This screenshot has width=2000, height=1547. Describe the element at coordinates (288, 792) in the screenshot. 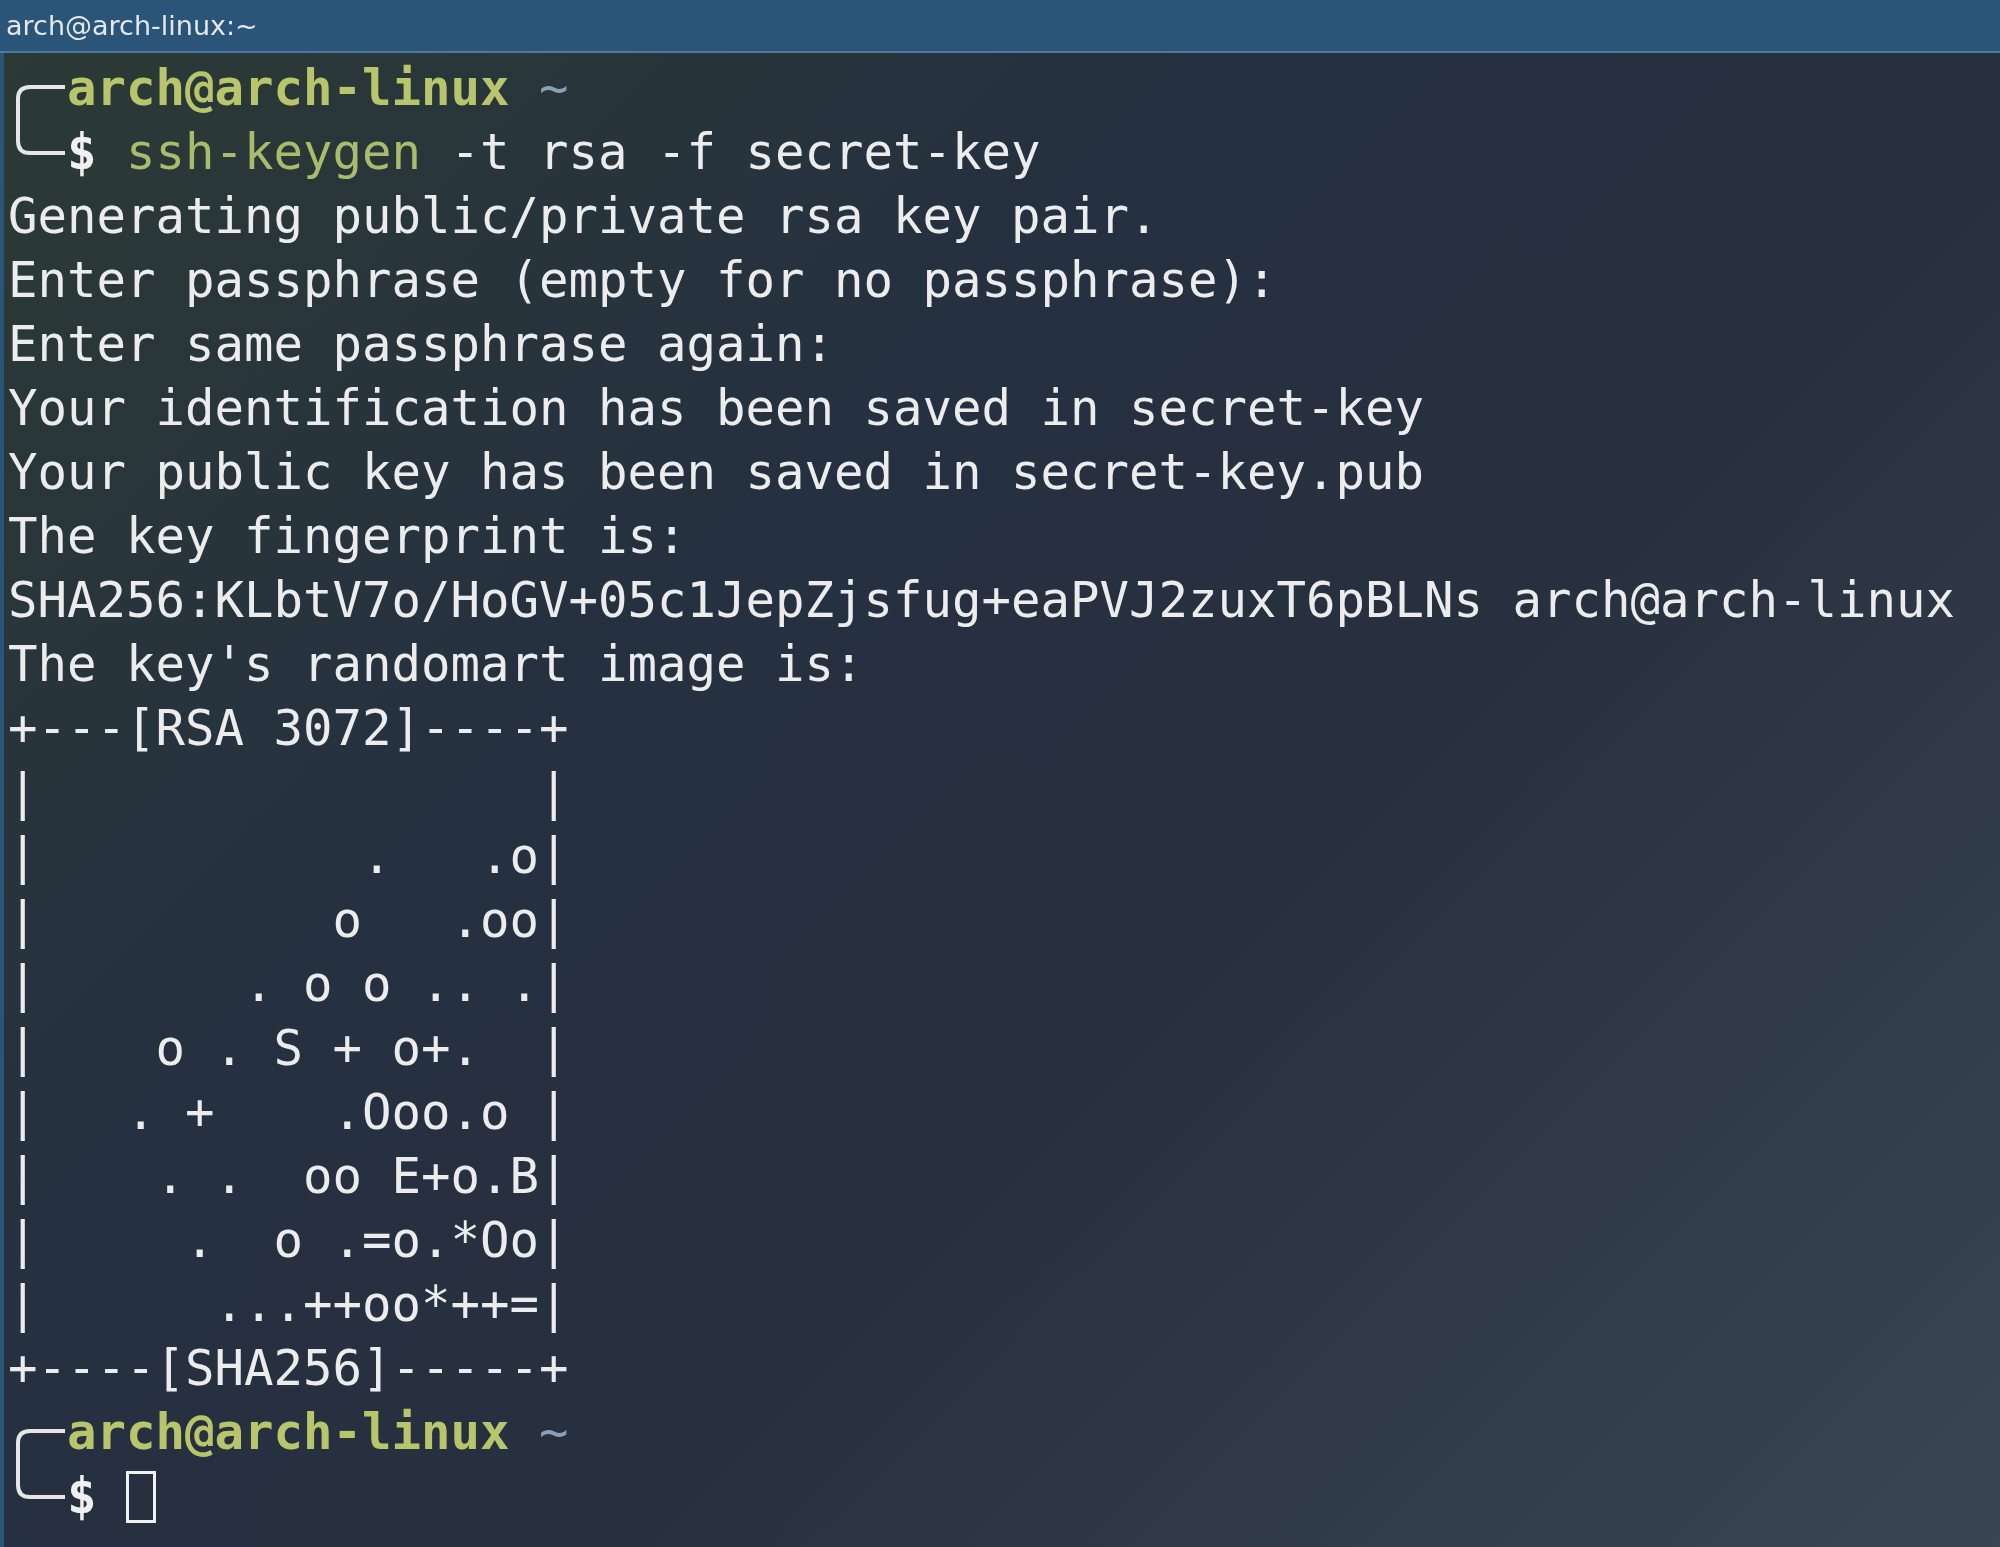

I see `randomart-line: | |` at that location.